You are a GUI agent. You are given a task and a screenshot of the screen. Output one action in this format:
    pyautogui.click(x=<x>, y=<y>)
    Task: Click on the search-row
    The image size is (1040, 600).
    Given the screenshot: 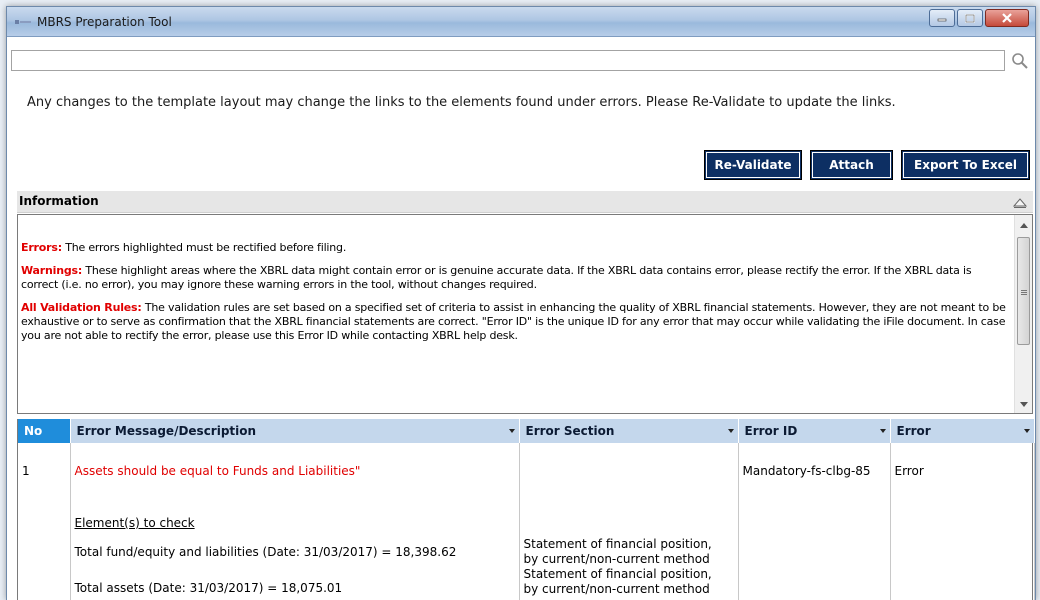 What is the action you would take?
    pyautogui.click(x=521, y=61)
    